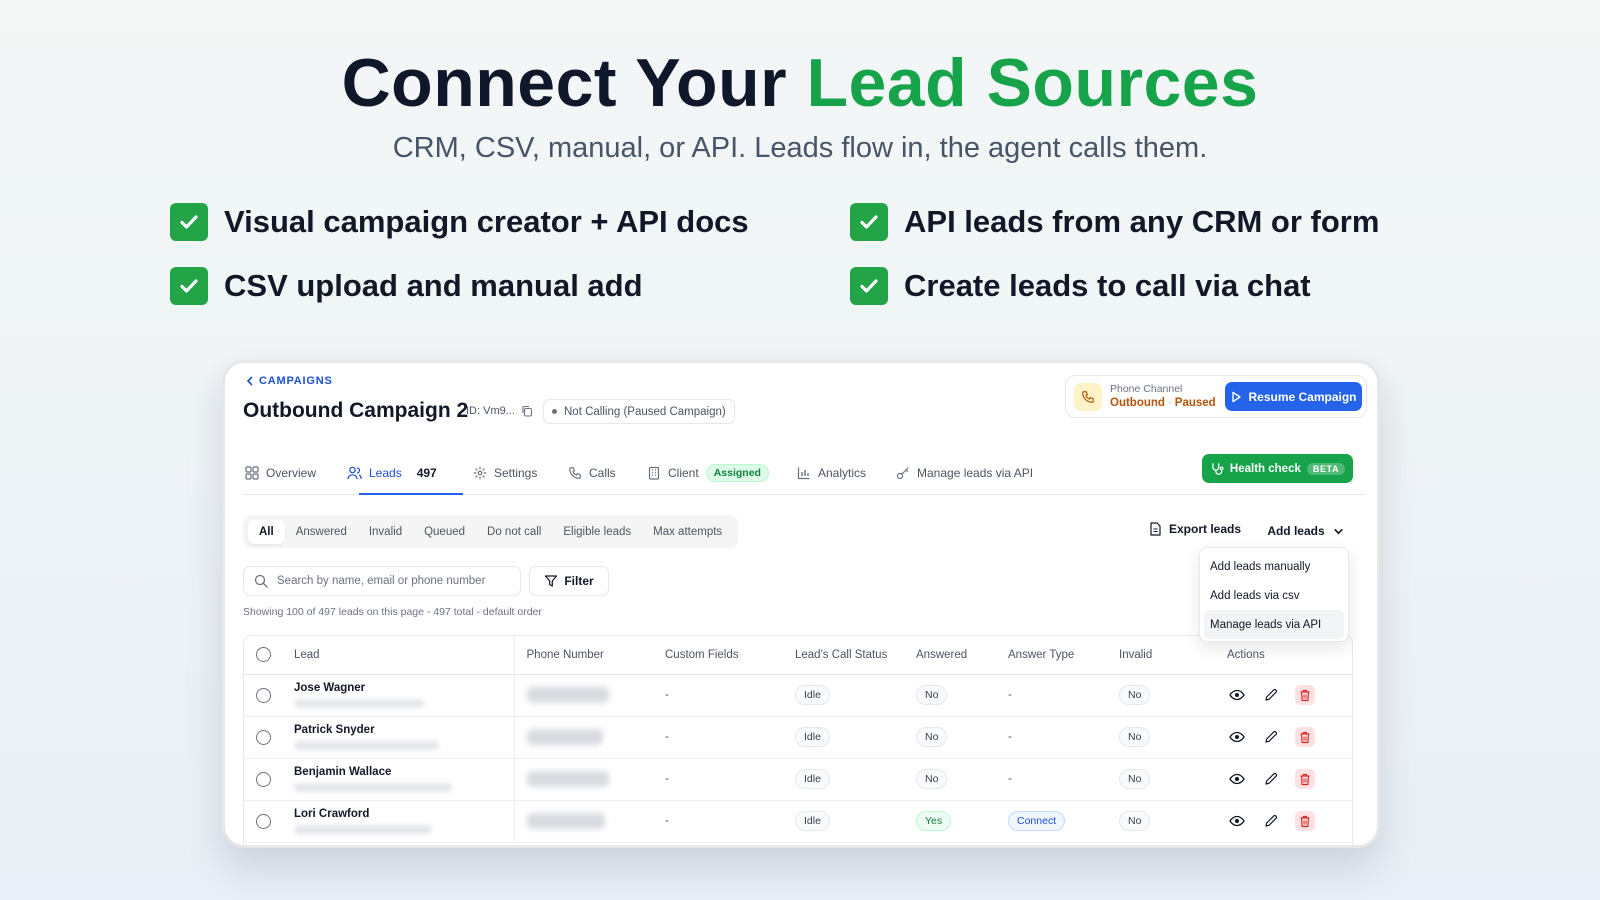 The height and width of the screenshot is (900, 1600). Describe the element at coordinates (1114, 222) in the screenshot. I see `feature-item: API leads from any CRM or form` at that location.